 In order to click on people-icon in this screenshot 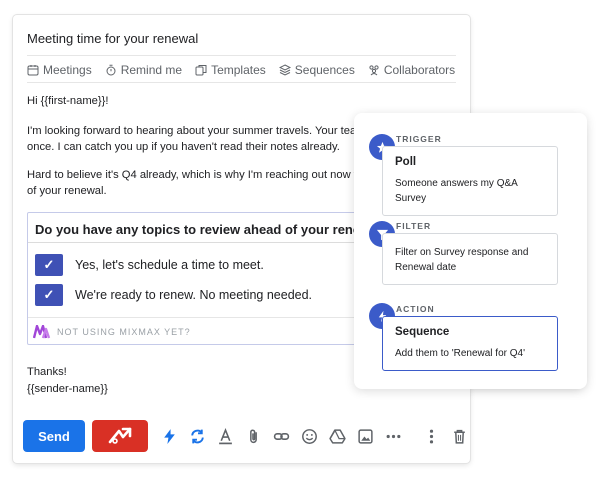, I will do `click(374, 70)`.